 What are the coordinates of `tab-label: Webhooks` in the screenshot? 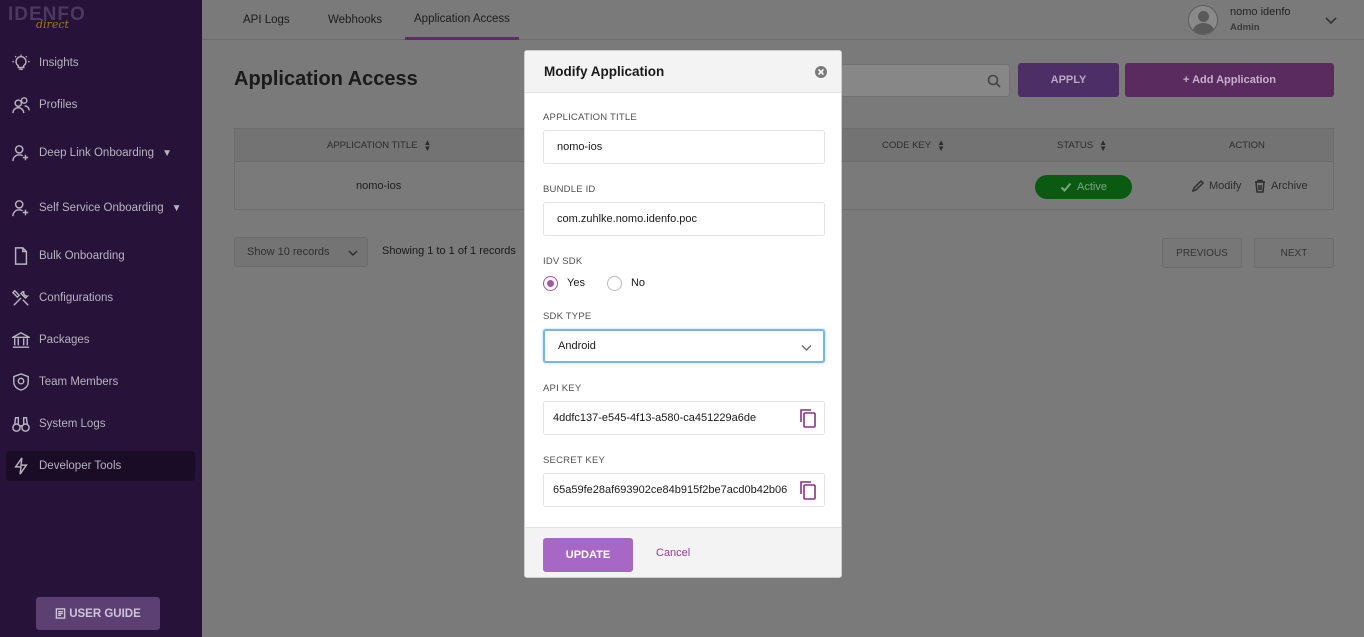 It's located at (355, 20).